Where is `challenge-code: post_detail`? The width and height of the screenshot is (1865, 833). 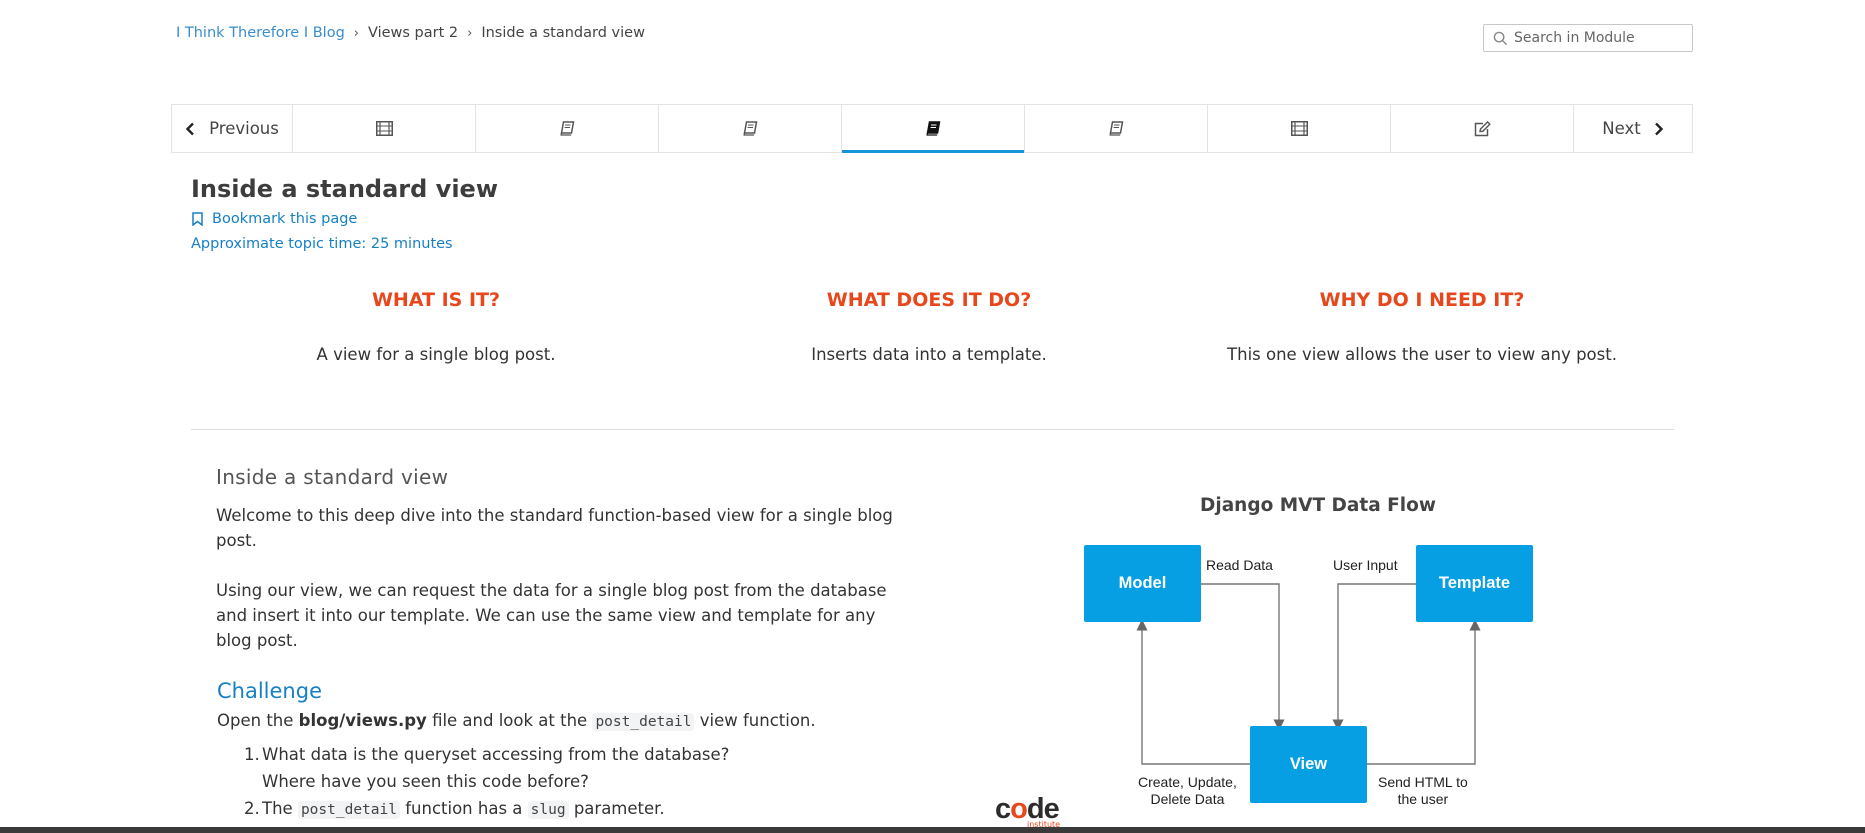 challenge-code: post_detail is located at coordinates (643, 722).